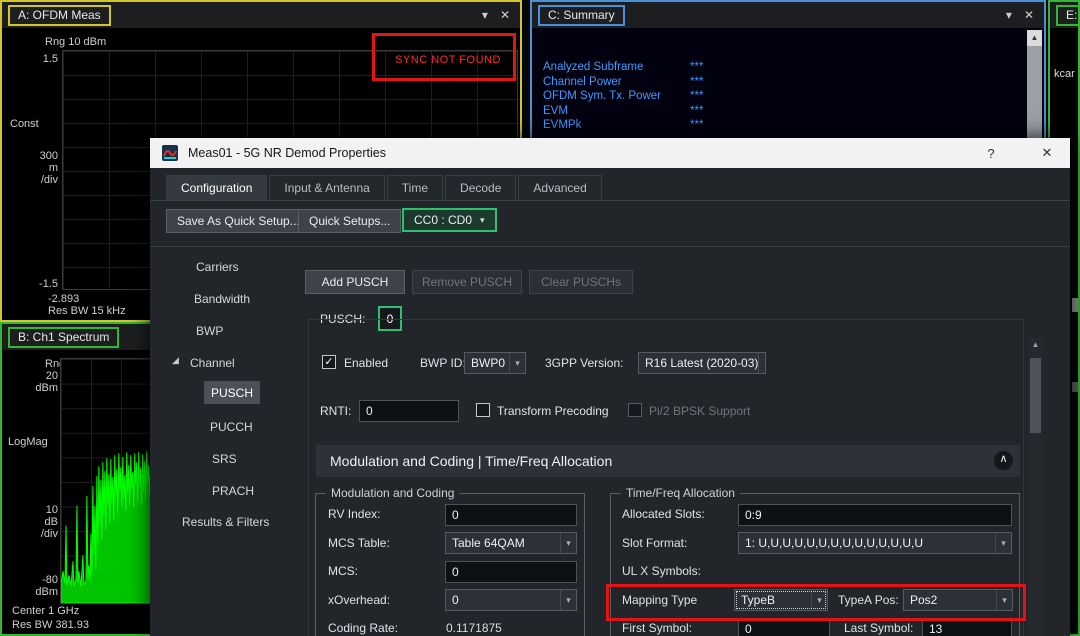 This screenshot has height=636, width=1080. Describe the element at coordinates (261, 15) in the screenshot. I see `window-a-titlebar: A: OFDM Meas ▾ ✕` at that location.